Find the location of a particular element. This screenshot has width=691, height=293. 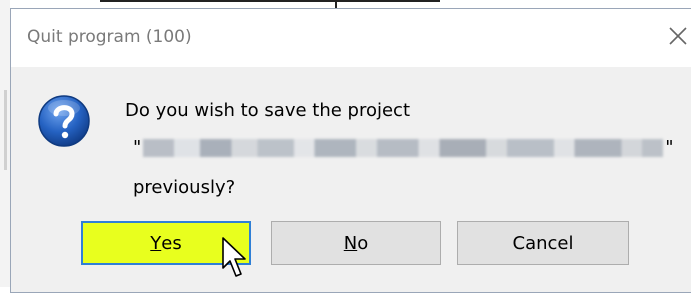

yes-label-rest: es is located at coordinates (171, 243).